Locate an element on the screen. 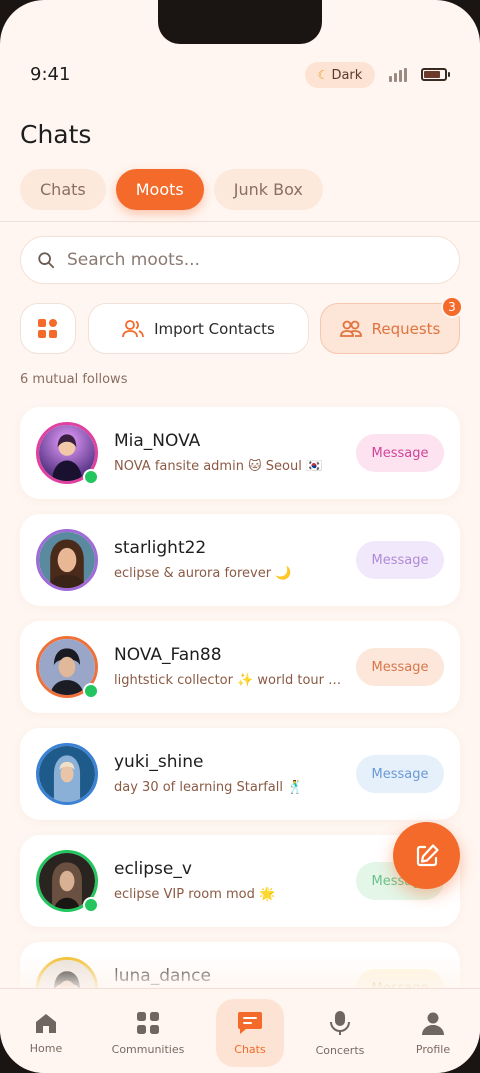 The width and height of the screenshot is (480, 1073). contact-status: eclipse VIP room mod 🌟 is located at coordinates (195, 894).